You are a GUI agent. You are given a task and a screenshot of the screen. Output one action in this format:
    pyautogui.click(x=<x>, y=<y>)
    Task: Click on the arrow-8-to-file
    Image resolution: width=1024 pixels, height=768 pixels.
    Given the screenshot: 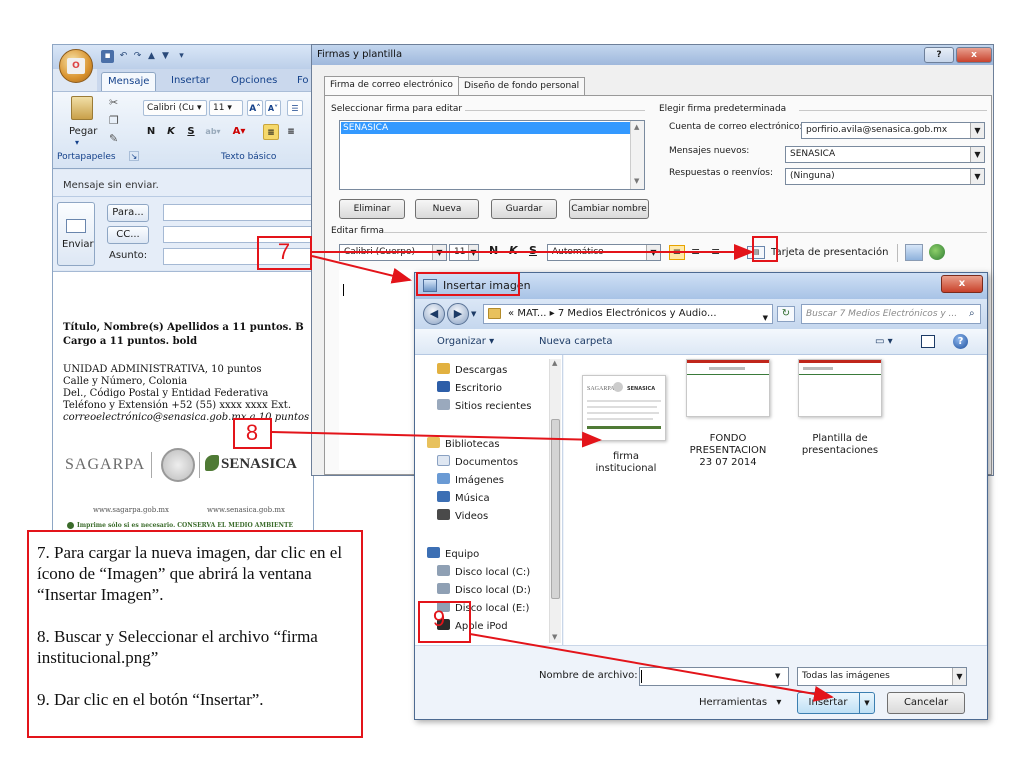 What is the action you would take?
    pyautogui.click(x=436, y=439)
    